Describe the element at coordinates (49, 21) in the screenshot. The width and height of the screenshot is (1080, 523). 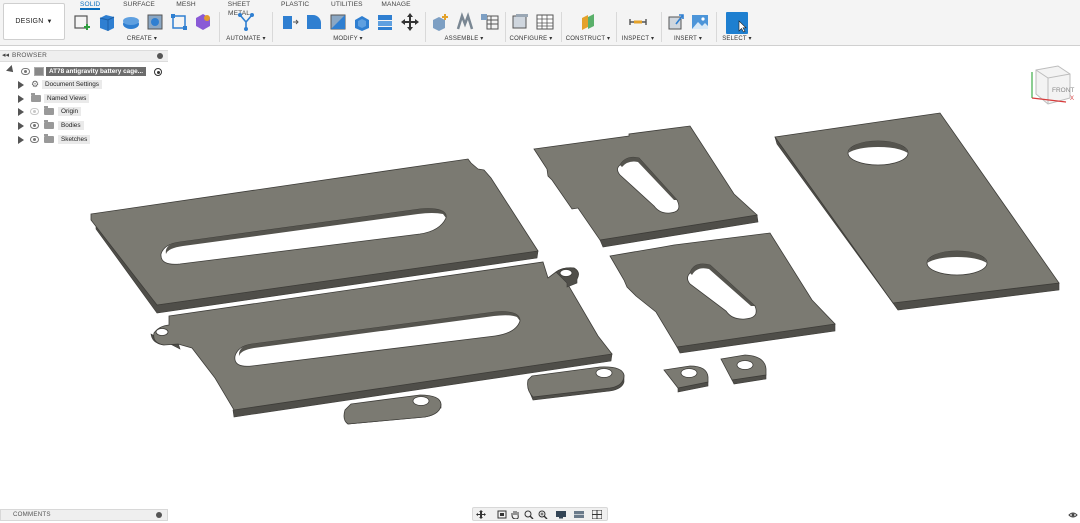
I see `chevron-down-icon: ▼` at that location.